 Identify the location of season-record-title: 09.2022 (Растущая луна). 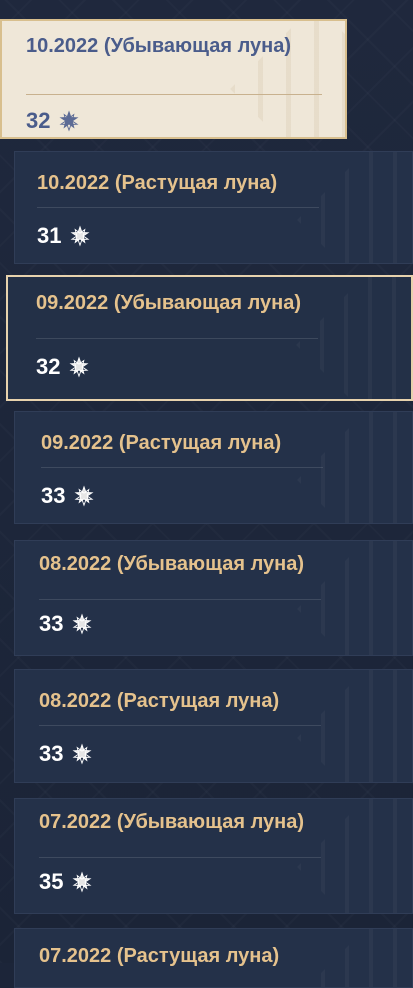
(161, 443).